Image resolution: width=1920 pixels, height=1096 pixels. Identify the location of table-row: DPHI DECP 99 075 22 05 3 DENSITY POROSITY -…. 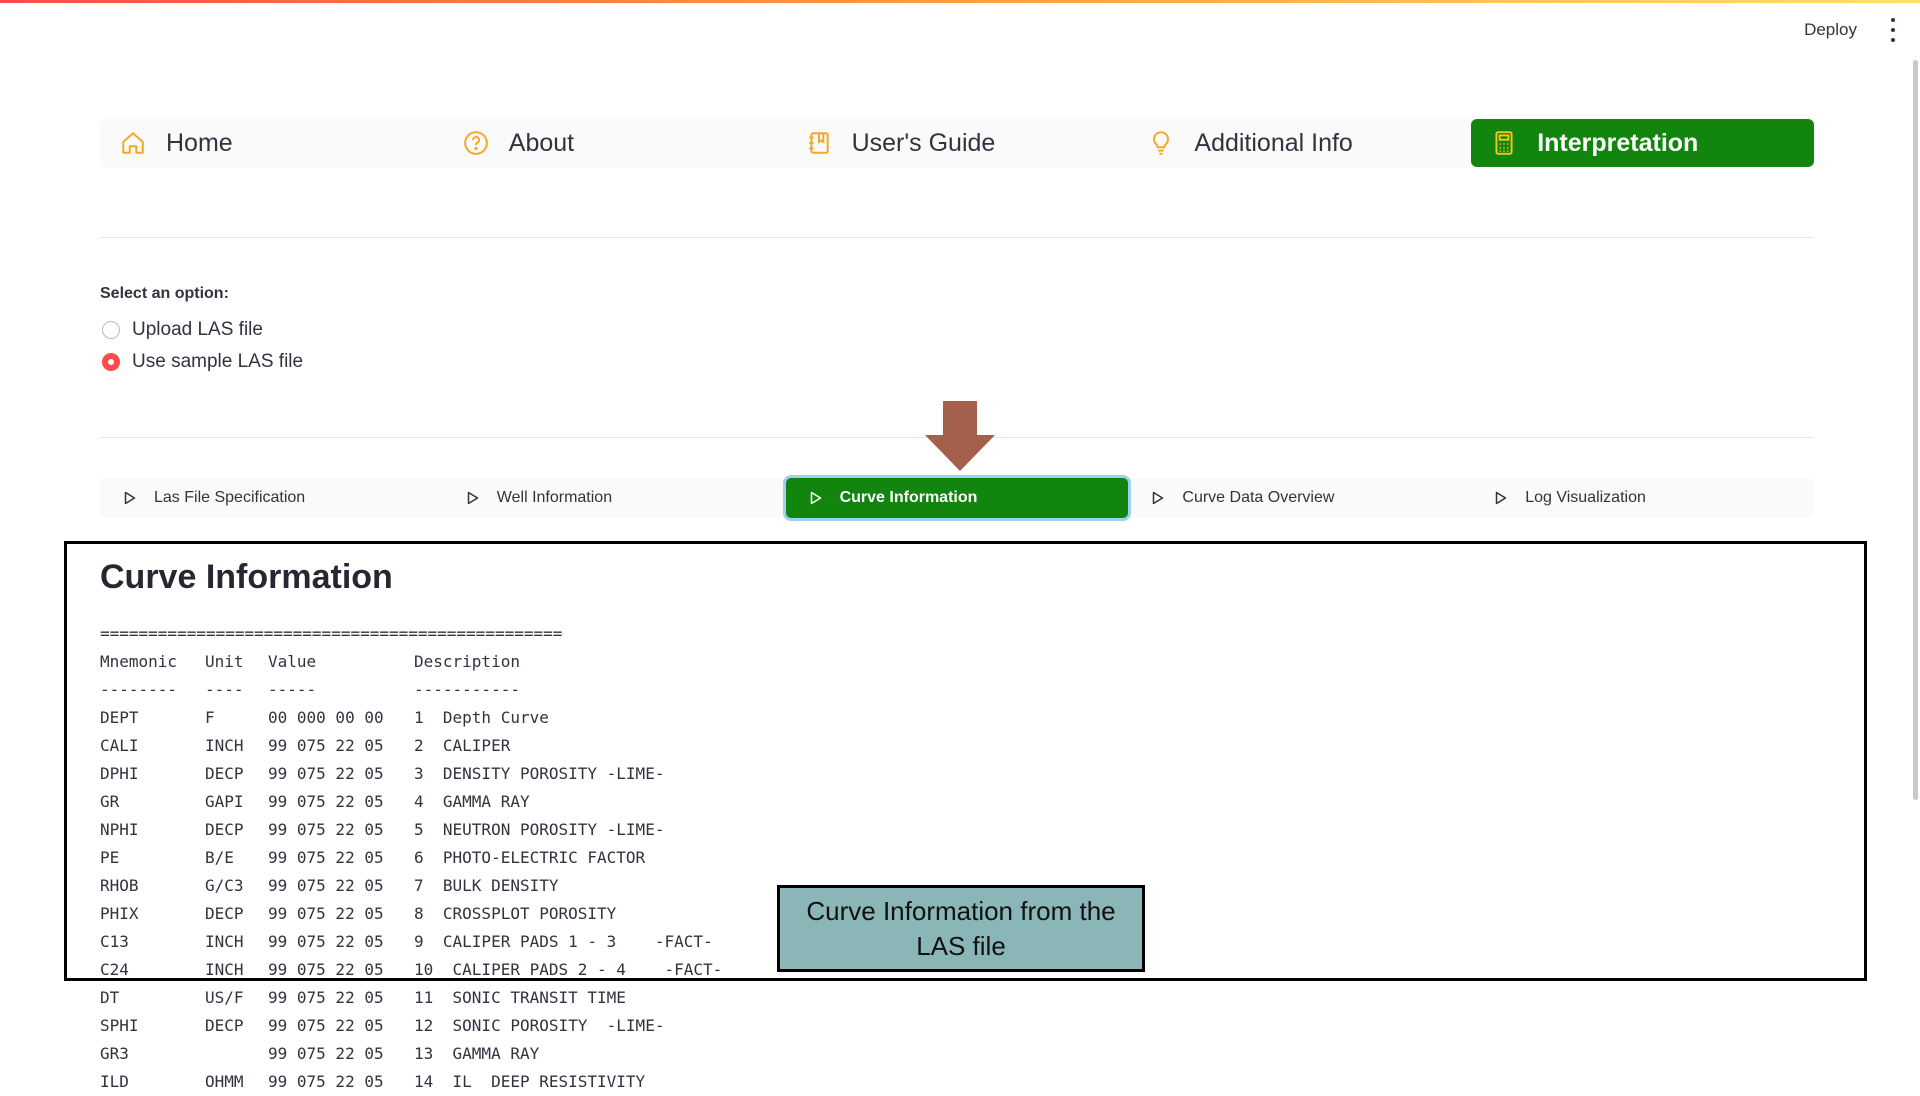
(411, 774).